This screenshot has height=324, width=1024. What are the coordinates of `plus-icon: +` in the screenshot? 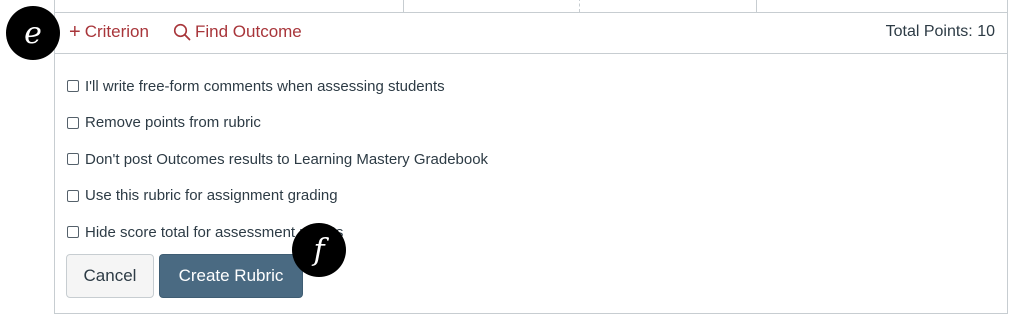 It's located at (75, 32).